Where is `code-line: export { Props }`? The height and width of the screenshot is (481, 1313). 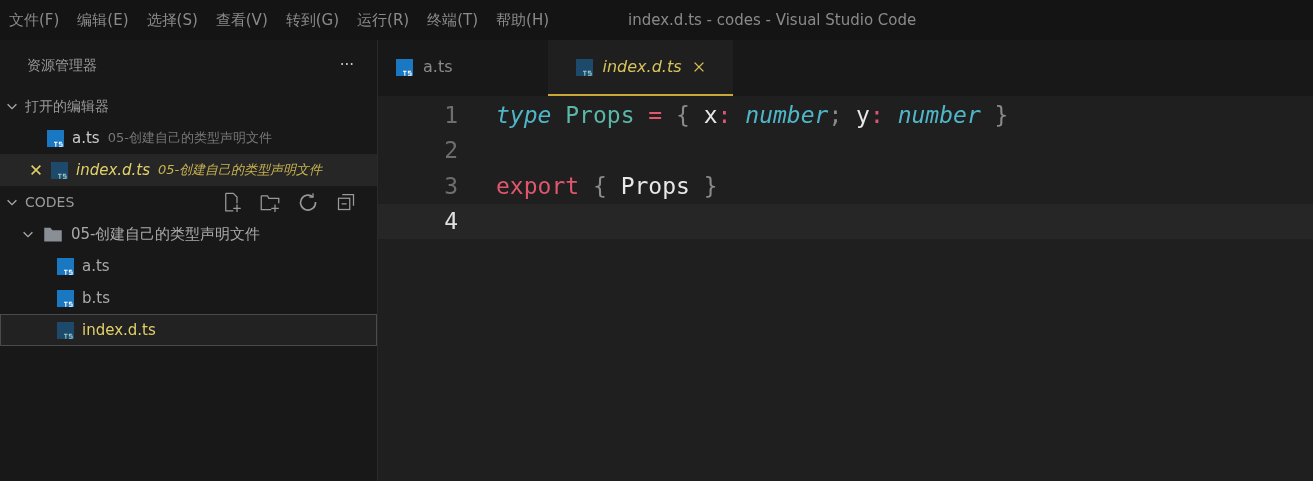 code-line: export { Props } is located at coordinates (607, 186).